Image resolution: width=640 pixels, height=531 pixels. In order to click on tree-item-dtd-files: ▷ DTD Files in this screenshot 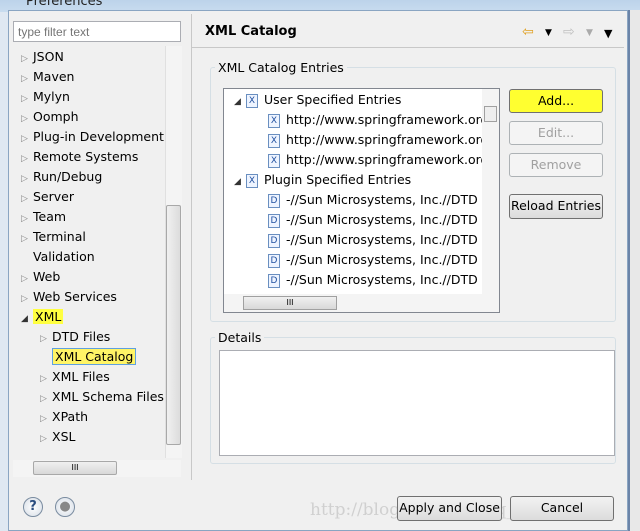, I will do `click(75, 337)`.